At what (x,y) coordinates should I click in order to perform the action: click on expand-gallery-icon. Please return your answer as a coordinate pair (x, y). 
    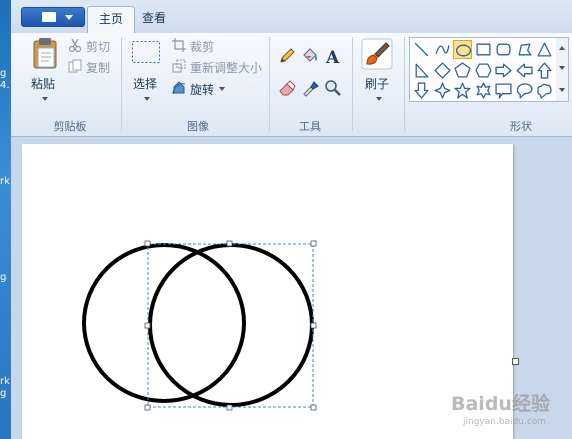
    Looking at the image, I should click on (562, 90).